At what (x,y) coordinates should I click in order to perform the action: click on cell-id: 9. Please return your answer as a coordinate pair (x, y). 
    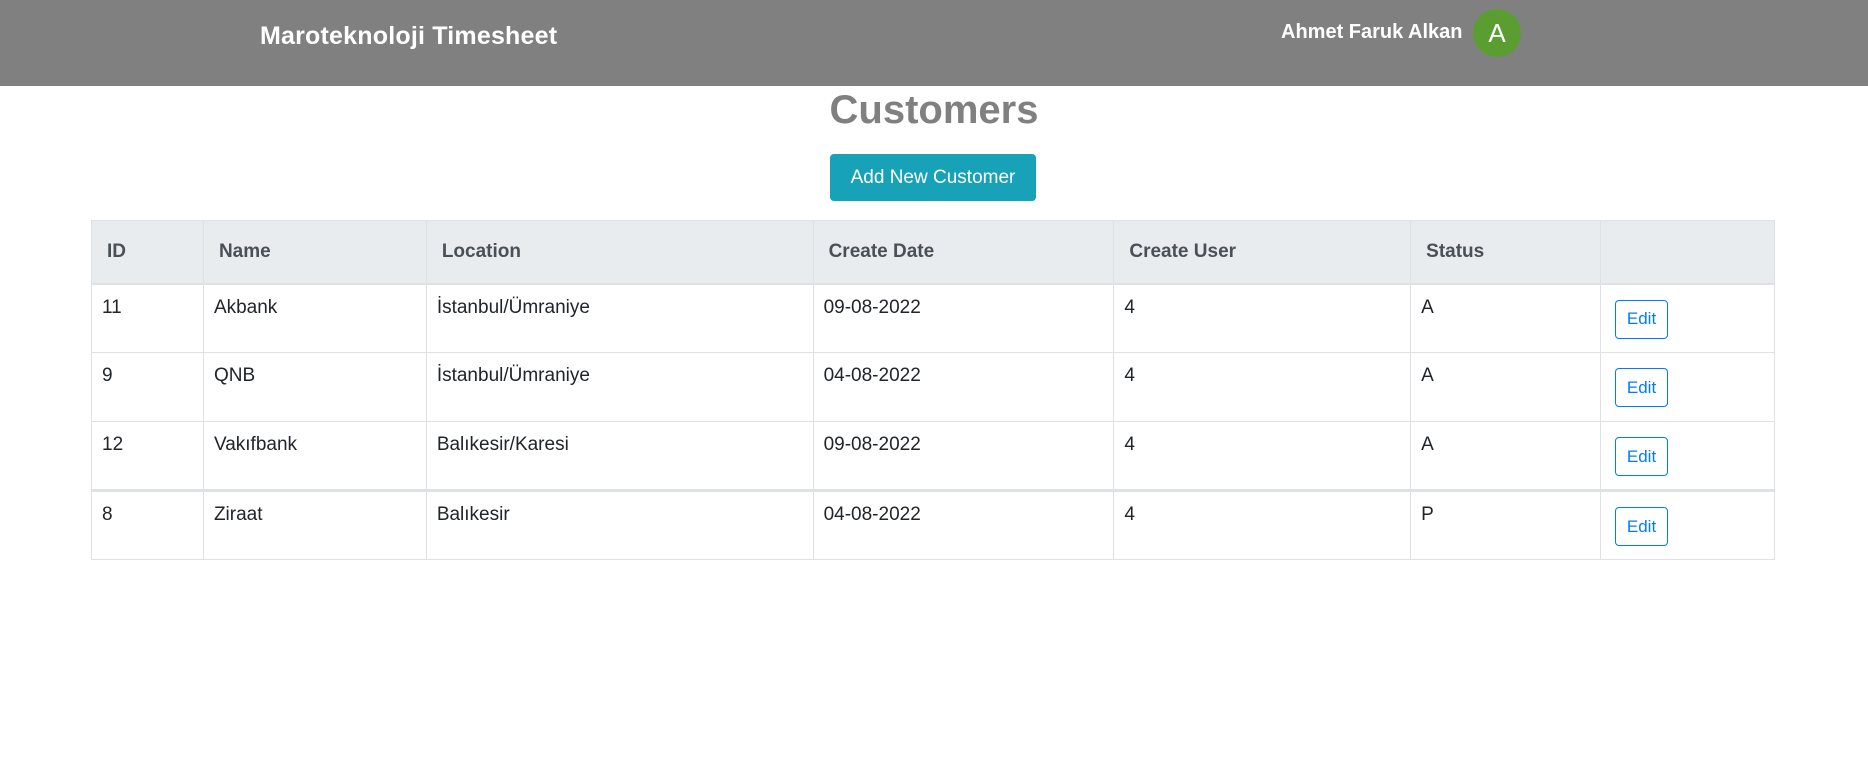
    Looking at the image, I should click on (147, 387).